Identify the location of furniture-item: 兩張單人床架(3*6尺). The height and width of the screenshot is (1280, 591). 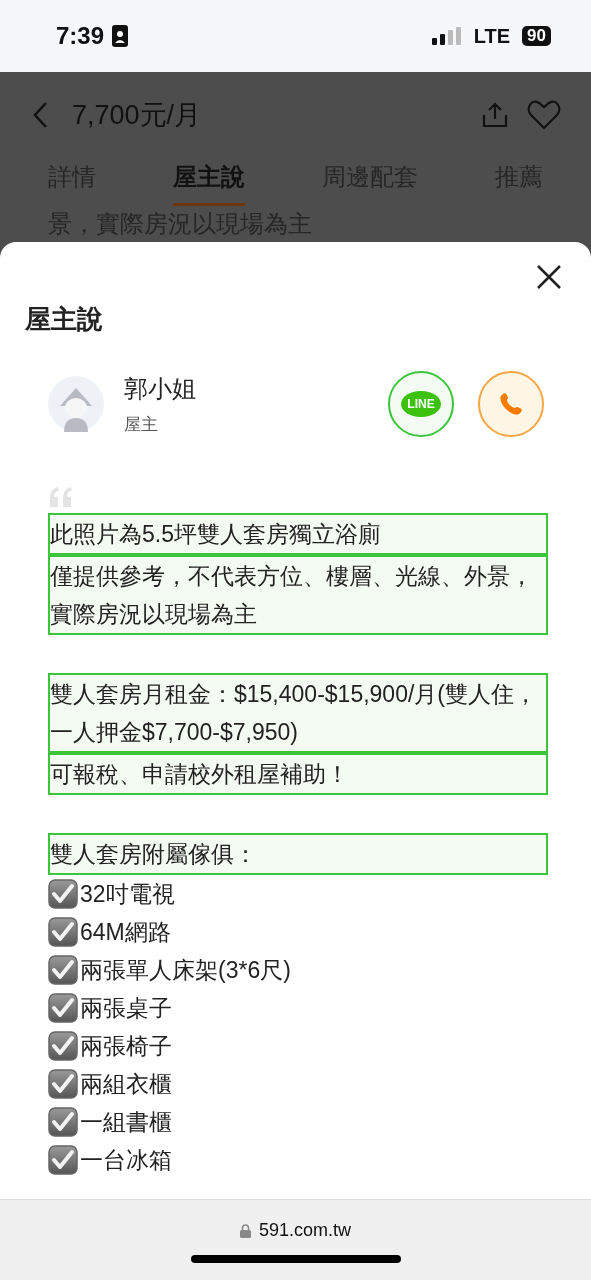
(185, 970).